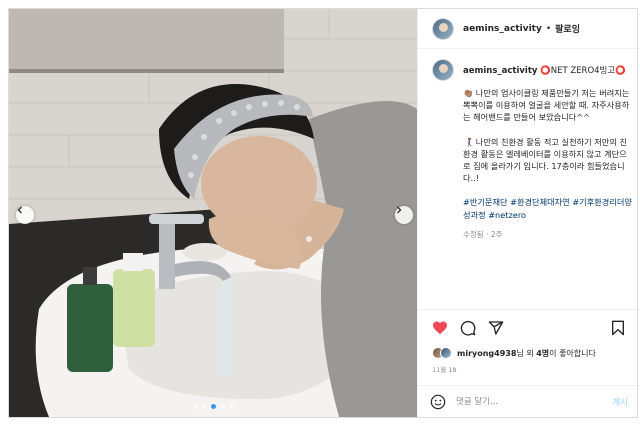 The width and height of the screenshot is (640, 425). I want to click on carousel-next-button, so click(404, 215).